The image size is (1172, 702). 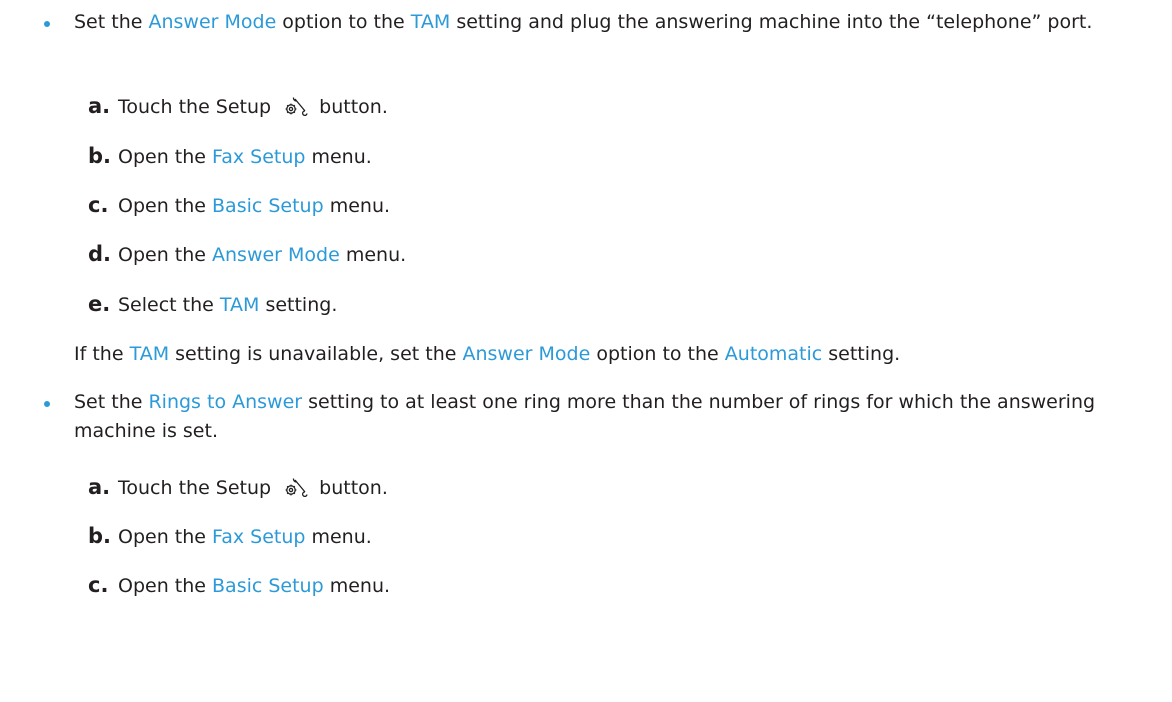 I want to click on text-run: Select the, so click(x=169, y=305).